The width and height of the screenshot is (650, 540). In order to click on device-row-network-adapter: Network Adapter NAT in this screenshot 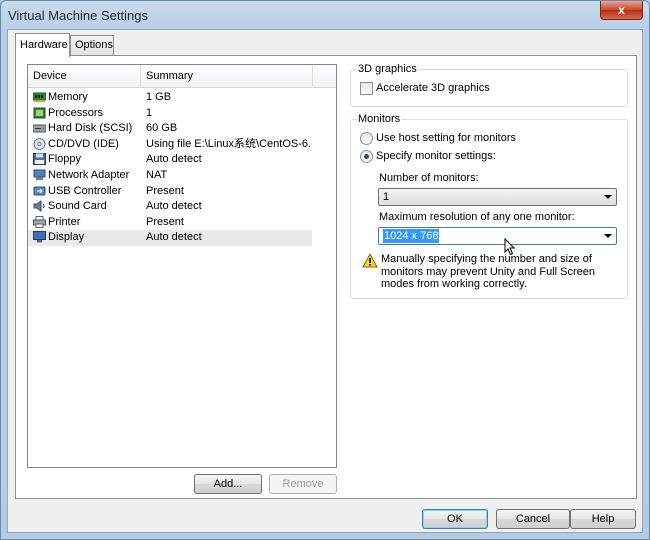, I will do `click(182, 176)`.